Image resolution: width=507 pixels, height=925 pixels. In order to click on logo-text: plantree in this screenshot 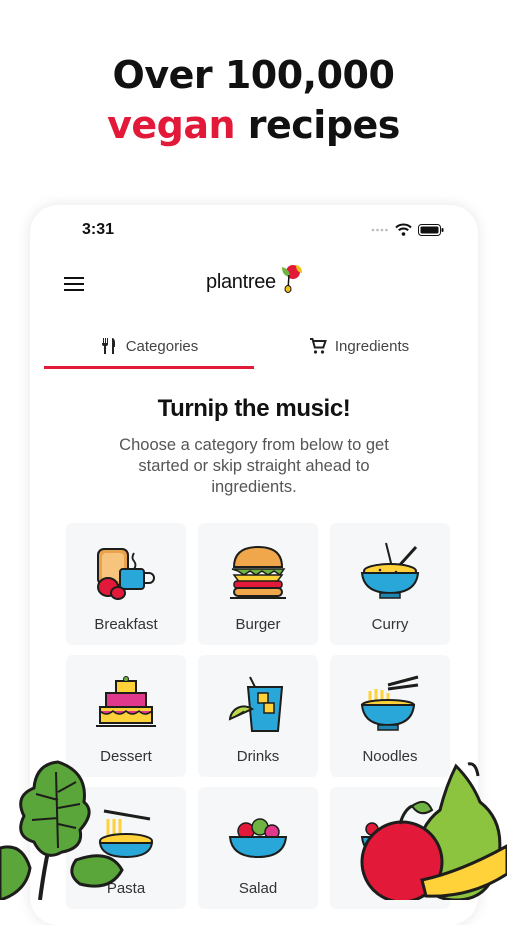, I will do `click(241, 281)`.